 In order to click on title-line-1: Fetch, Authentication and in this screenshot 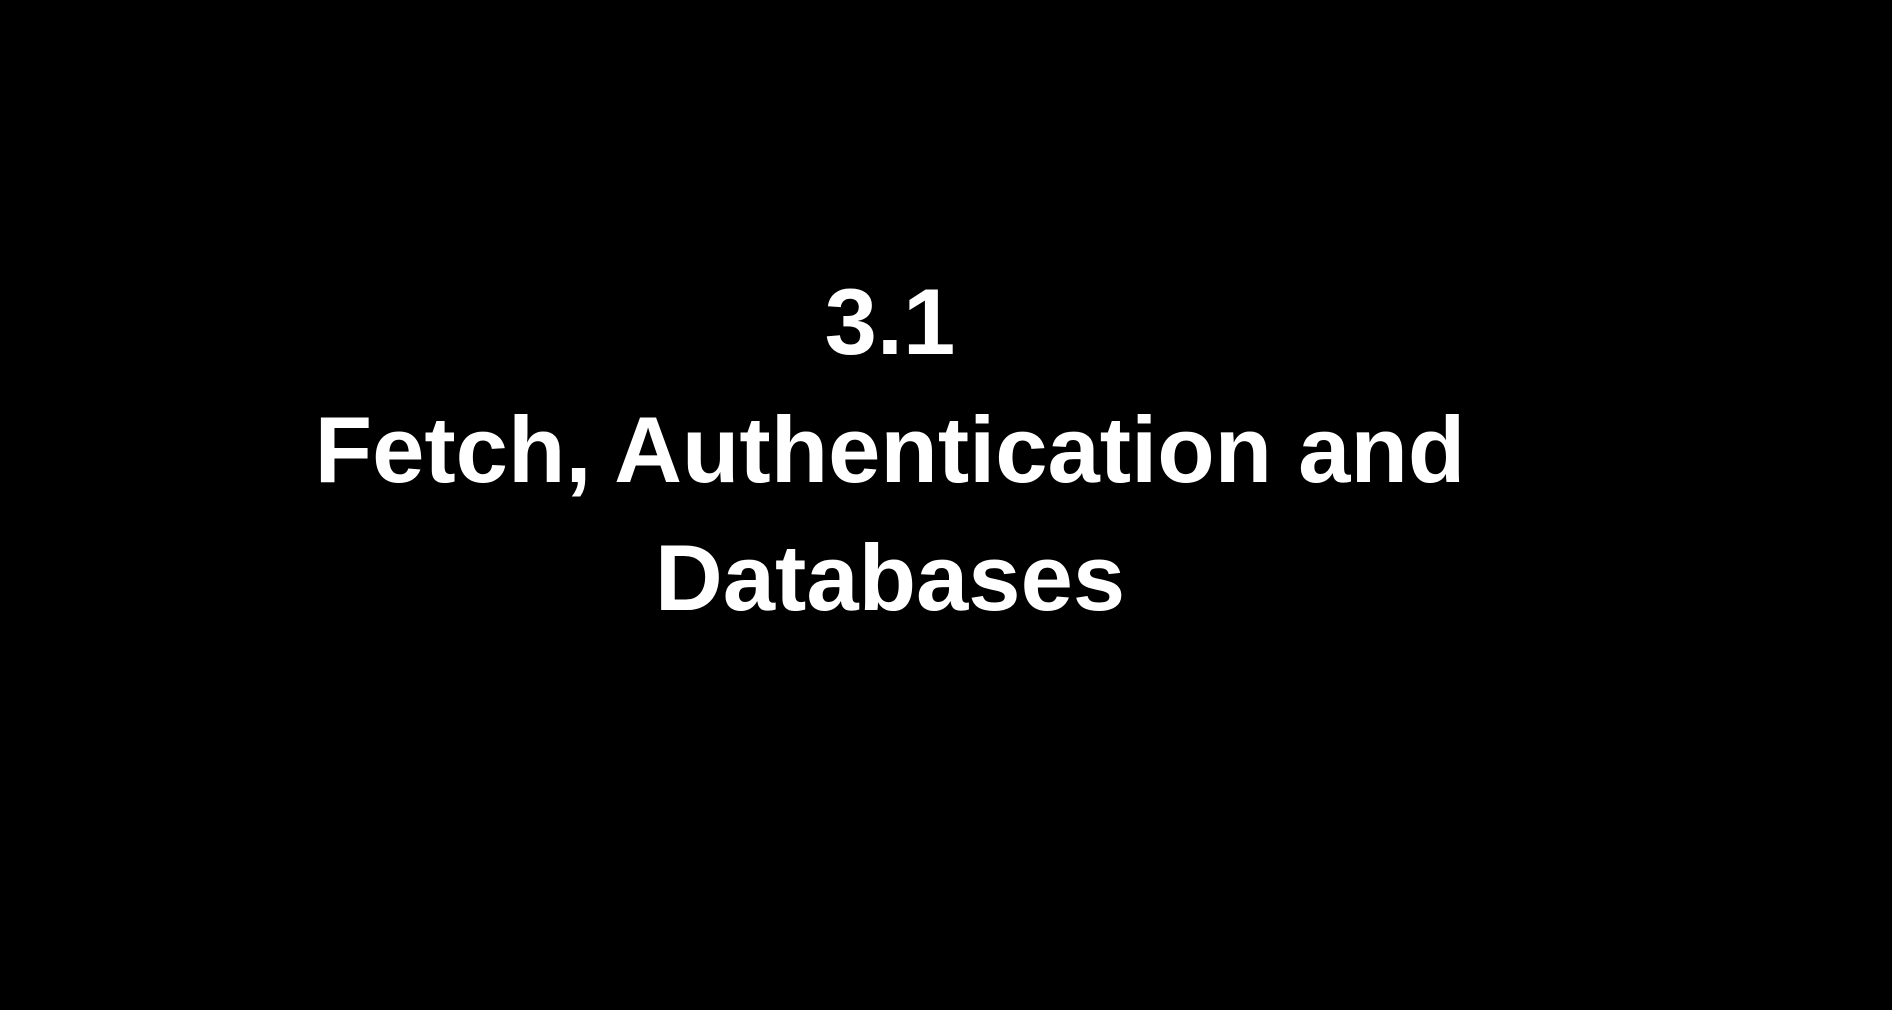, I will do `click(890, 449)`.